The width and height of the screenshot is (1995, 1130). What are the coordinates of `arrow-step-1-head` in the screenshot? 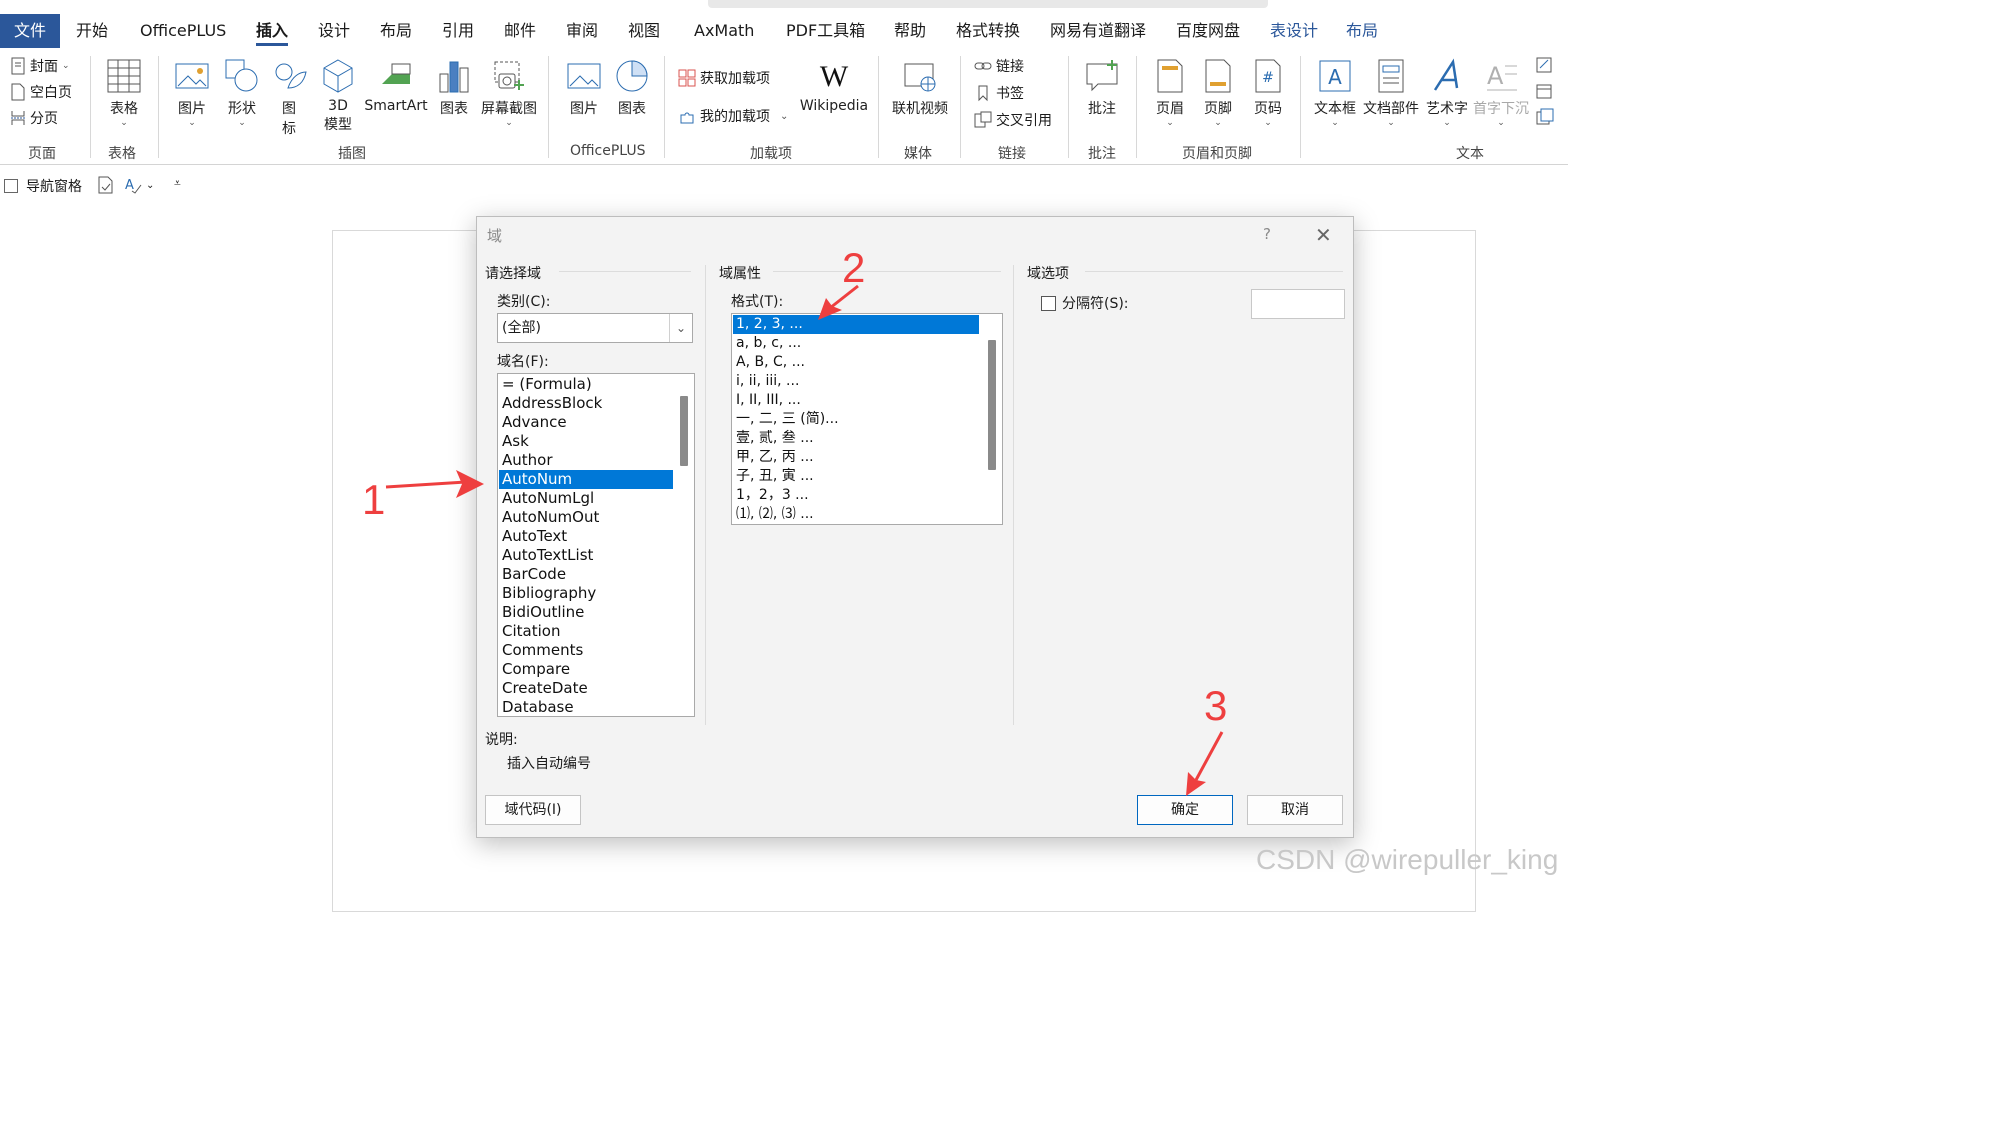 It's located at (470, 484).